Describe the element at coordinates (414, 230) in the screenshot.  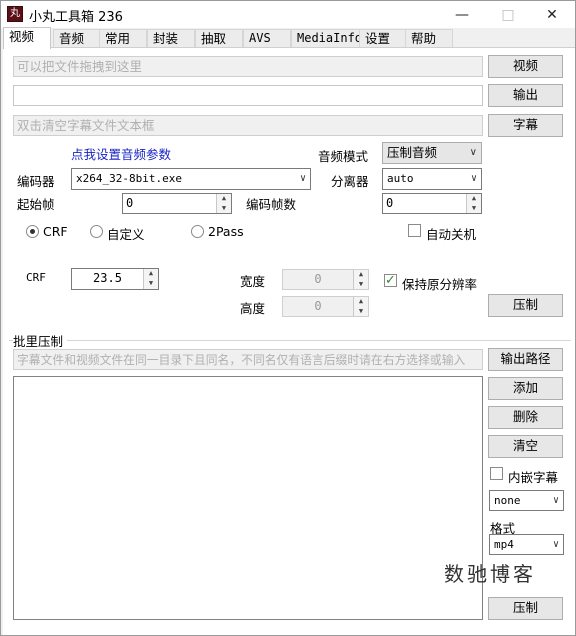
I see `auto-shutdown-checkbox` at that location.